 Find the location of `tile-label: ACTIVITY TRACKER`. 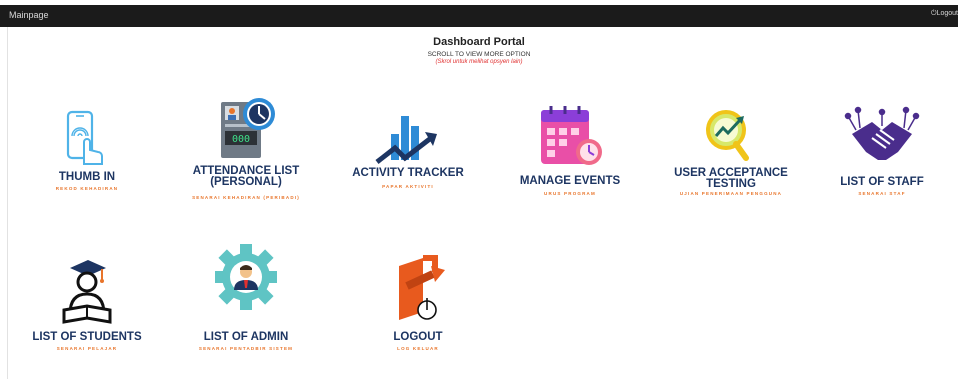

tile-label: ACTIVITY TRACKER is located at coordinates (408, 173).